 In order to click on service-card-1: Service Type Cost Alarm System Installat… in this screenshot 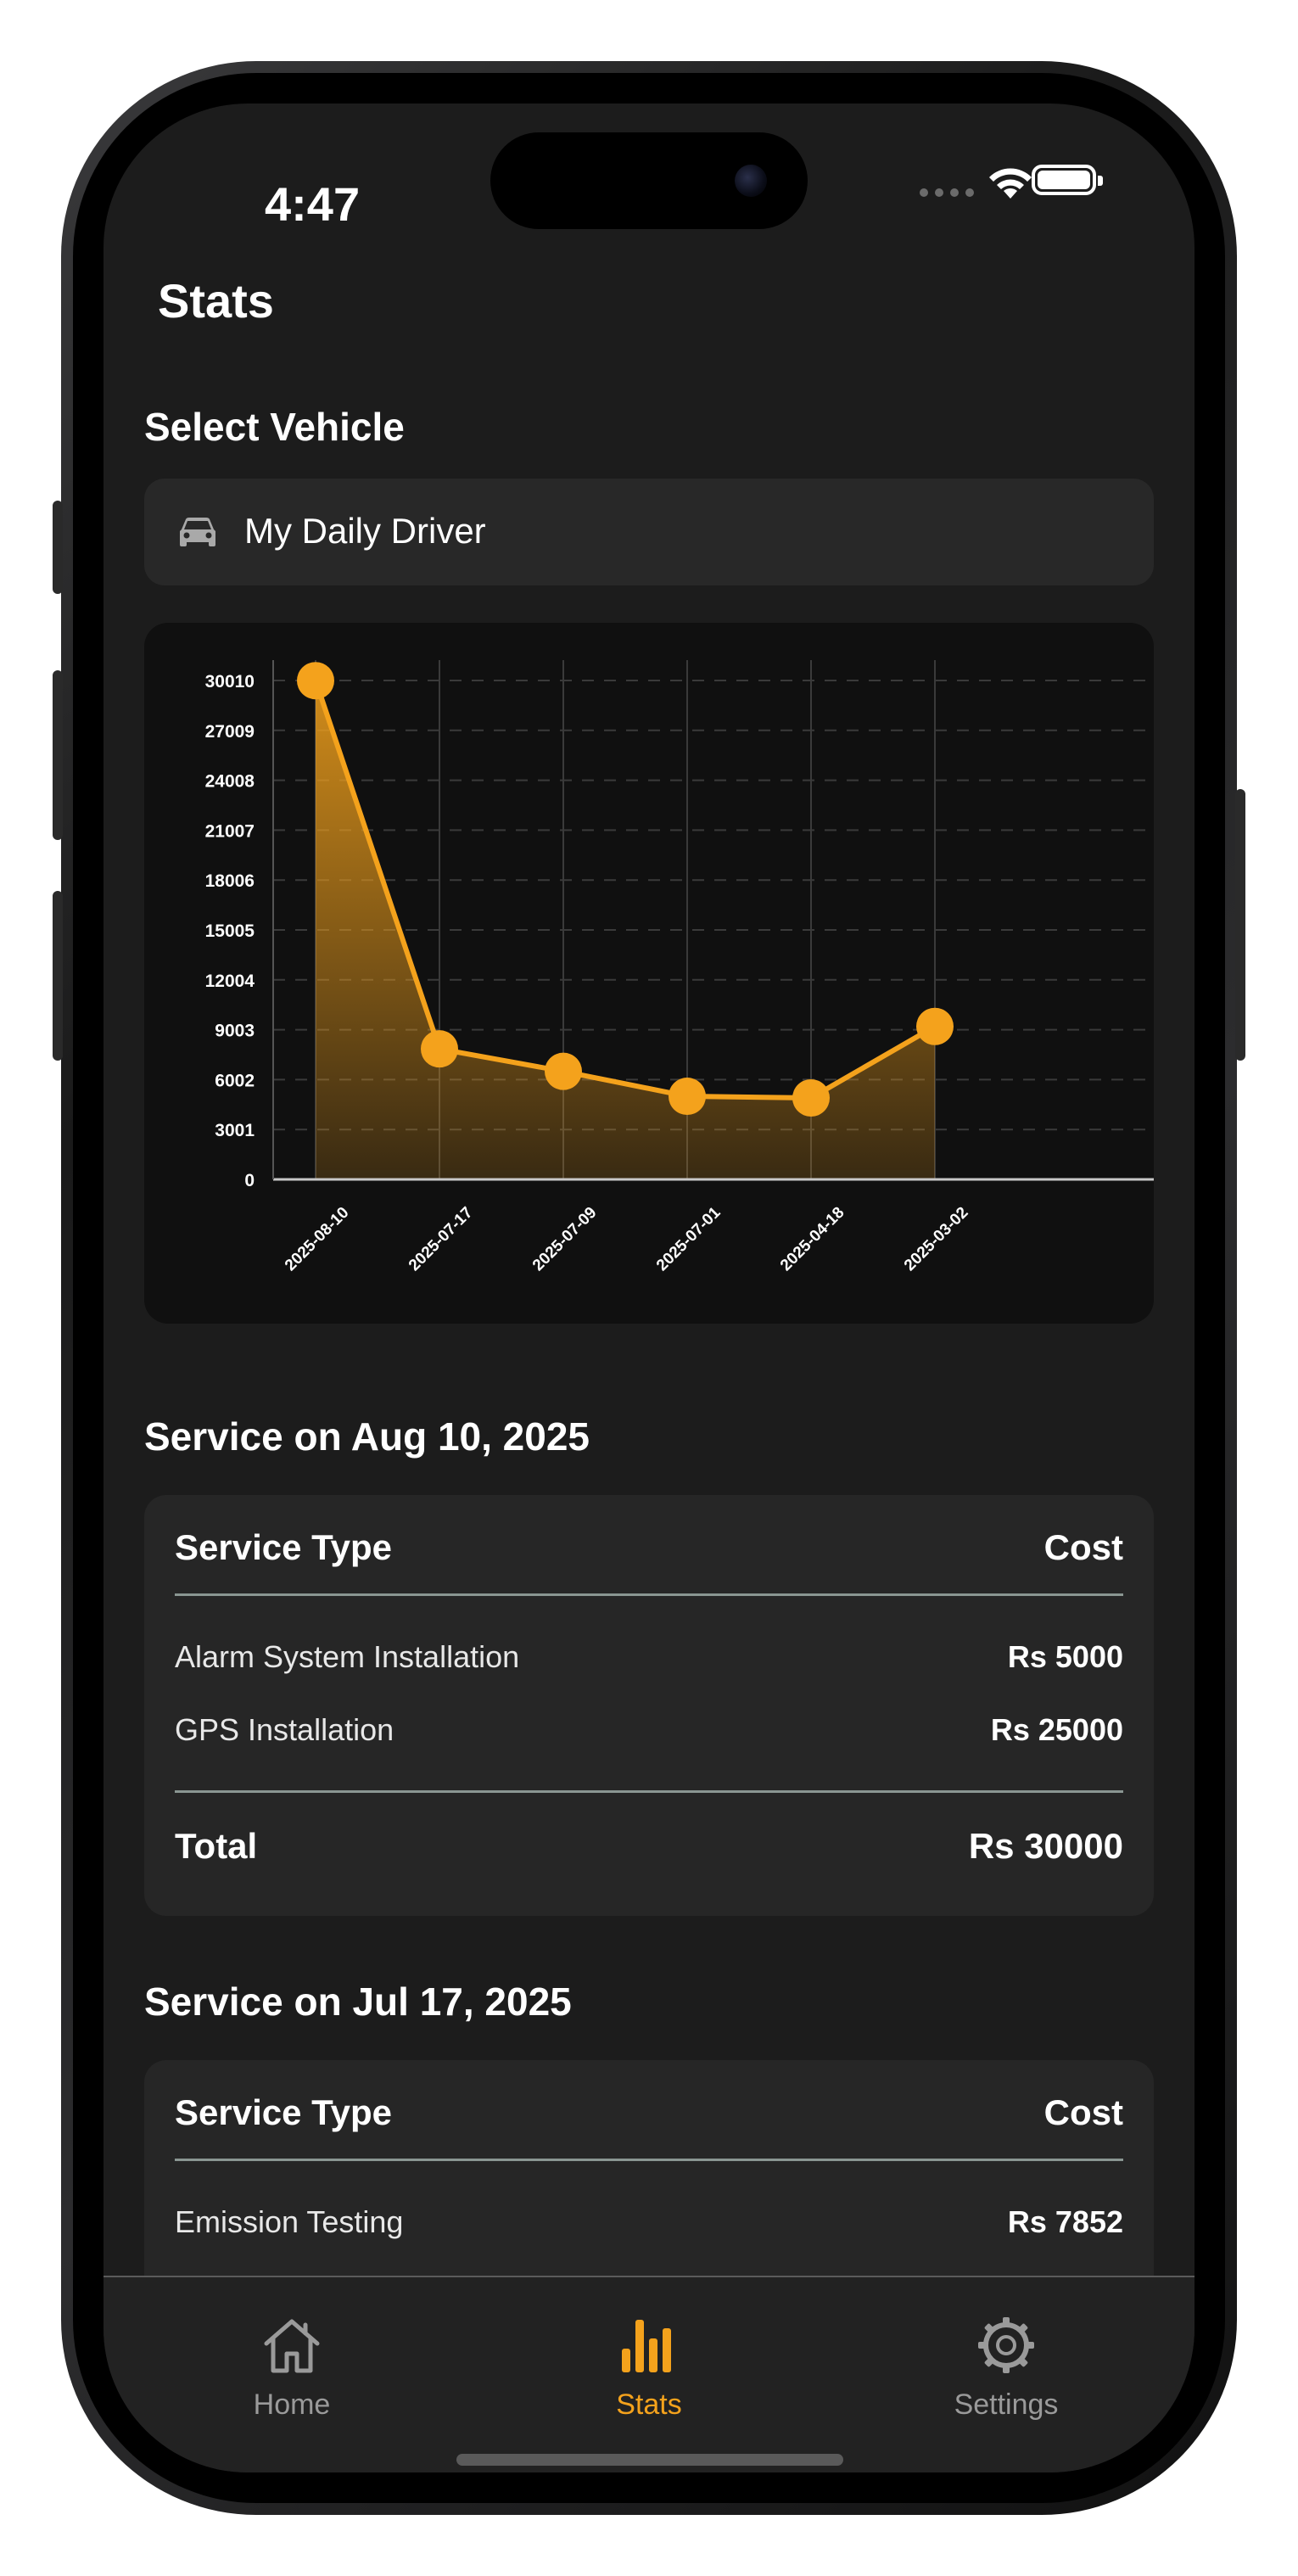, I will do `click(649, 1706)`.